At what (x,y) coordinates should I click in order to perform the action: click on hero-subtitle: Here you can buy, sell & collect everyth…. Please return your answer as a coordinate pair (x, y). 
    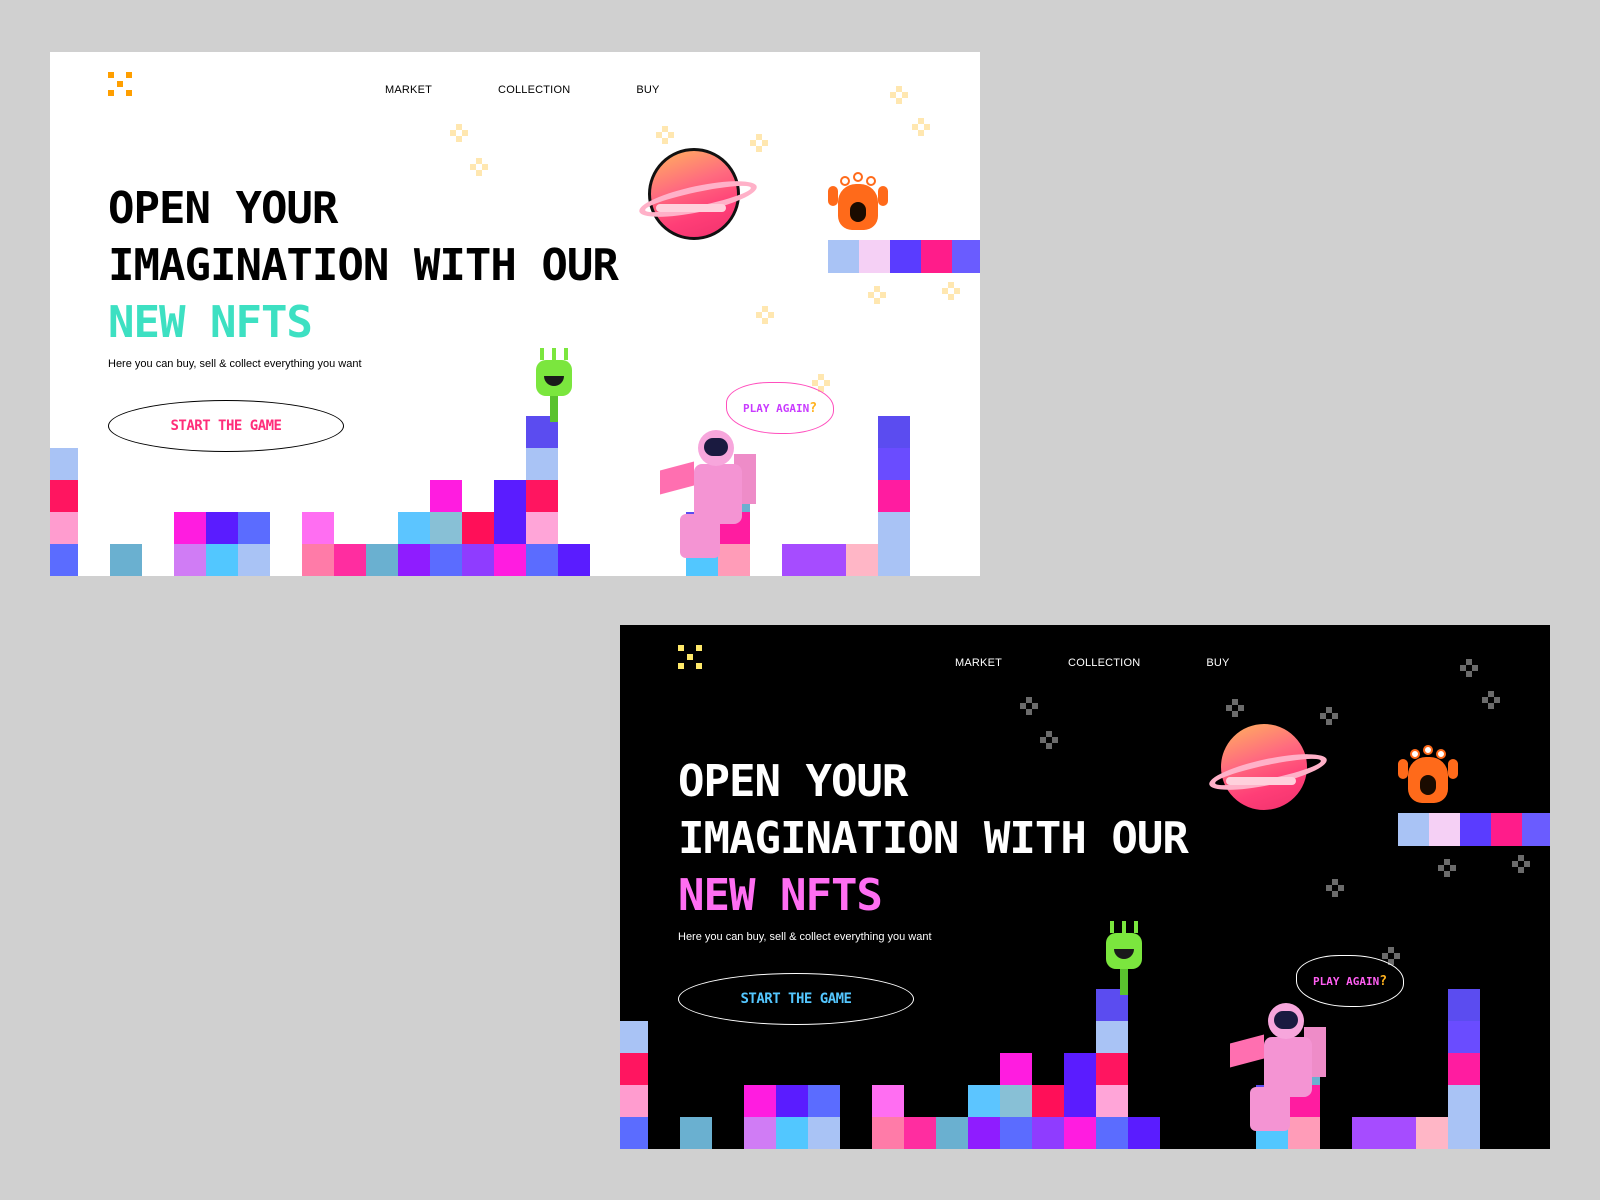
    Looking at the image, I should click on (235, 364).